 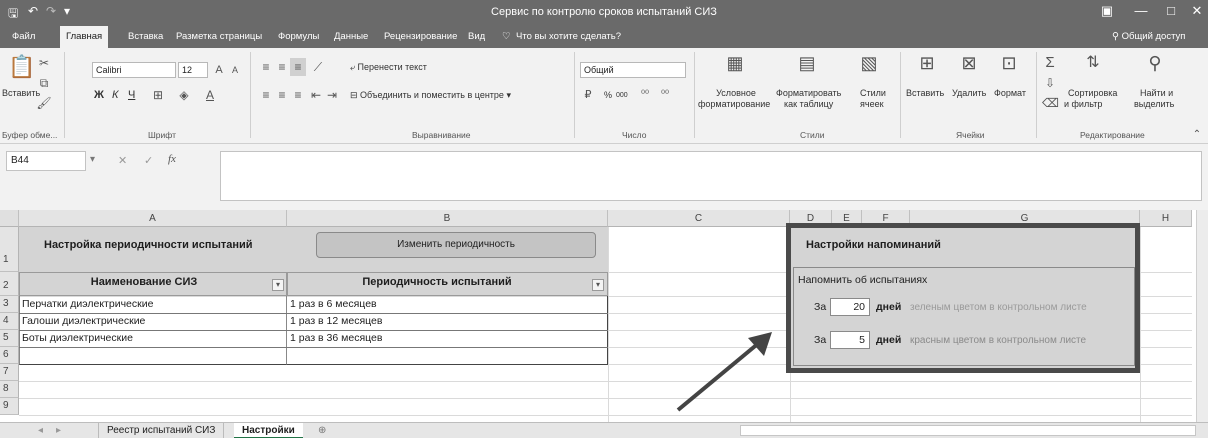 I want to click on copy-icon: ⧉, so click(x=44, y=83).